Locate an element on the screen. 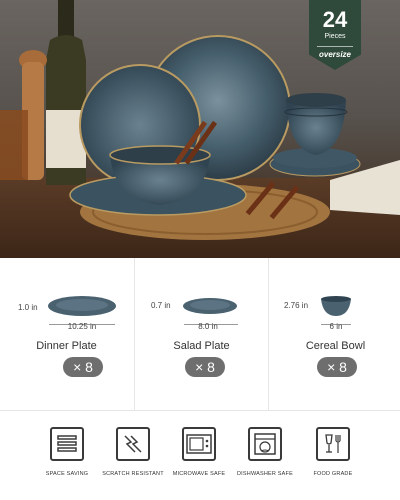  piece-count: 24 is located at coordinates (335, 19).